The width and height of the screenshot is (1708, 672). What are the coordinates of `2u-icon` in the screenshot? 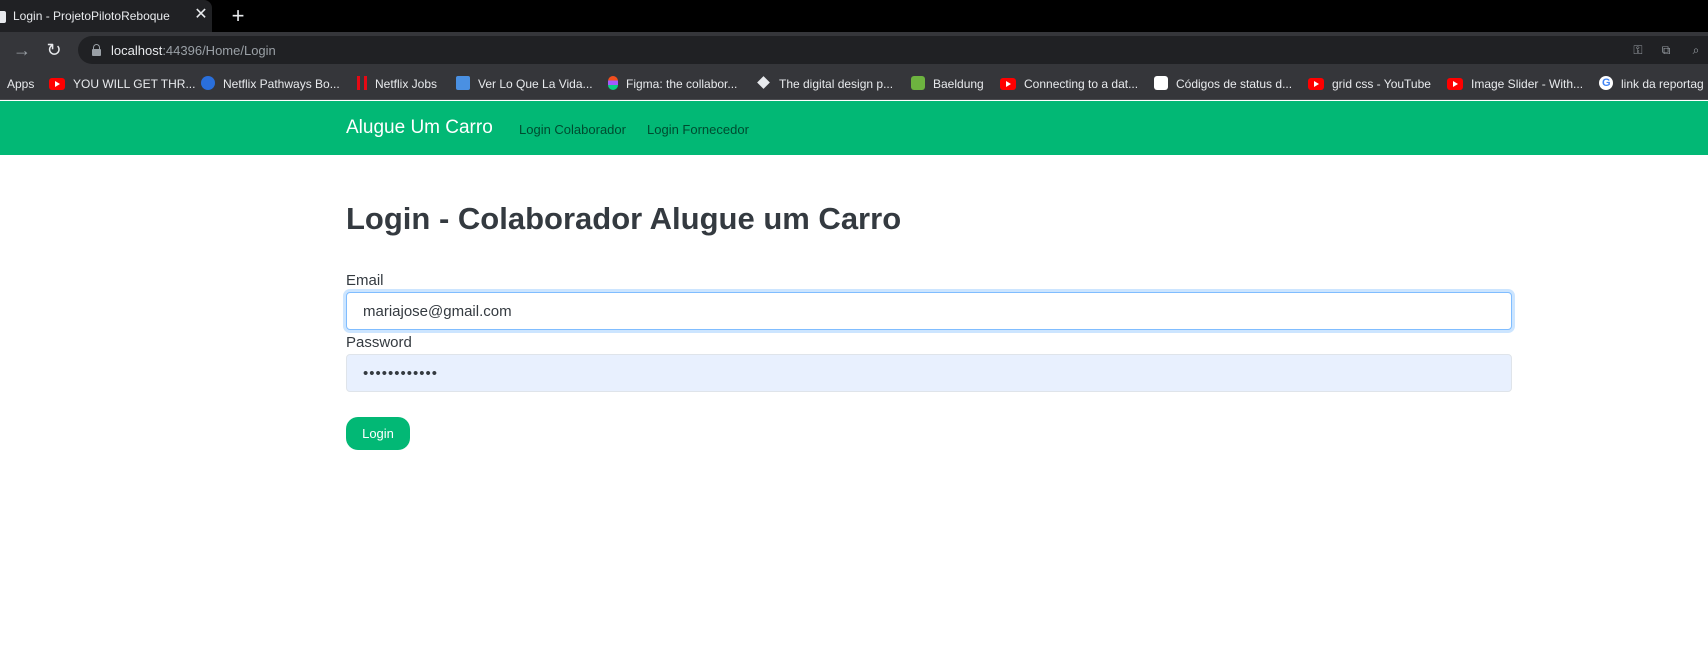 It's located at (208, 83).